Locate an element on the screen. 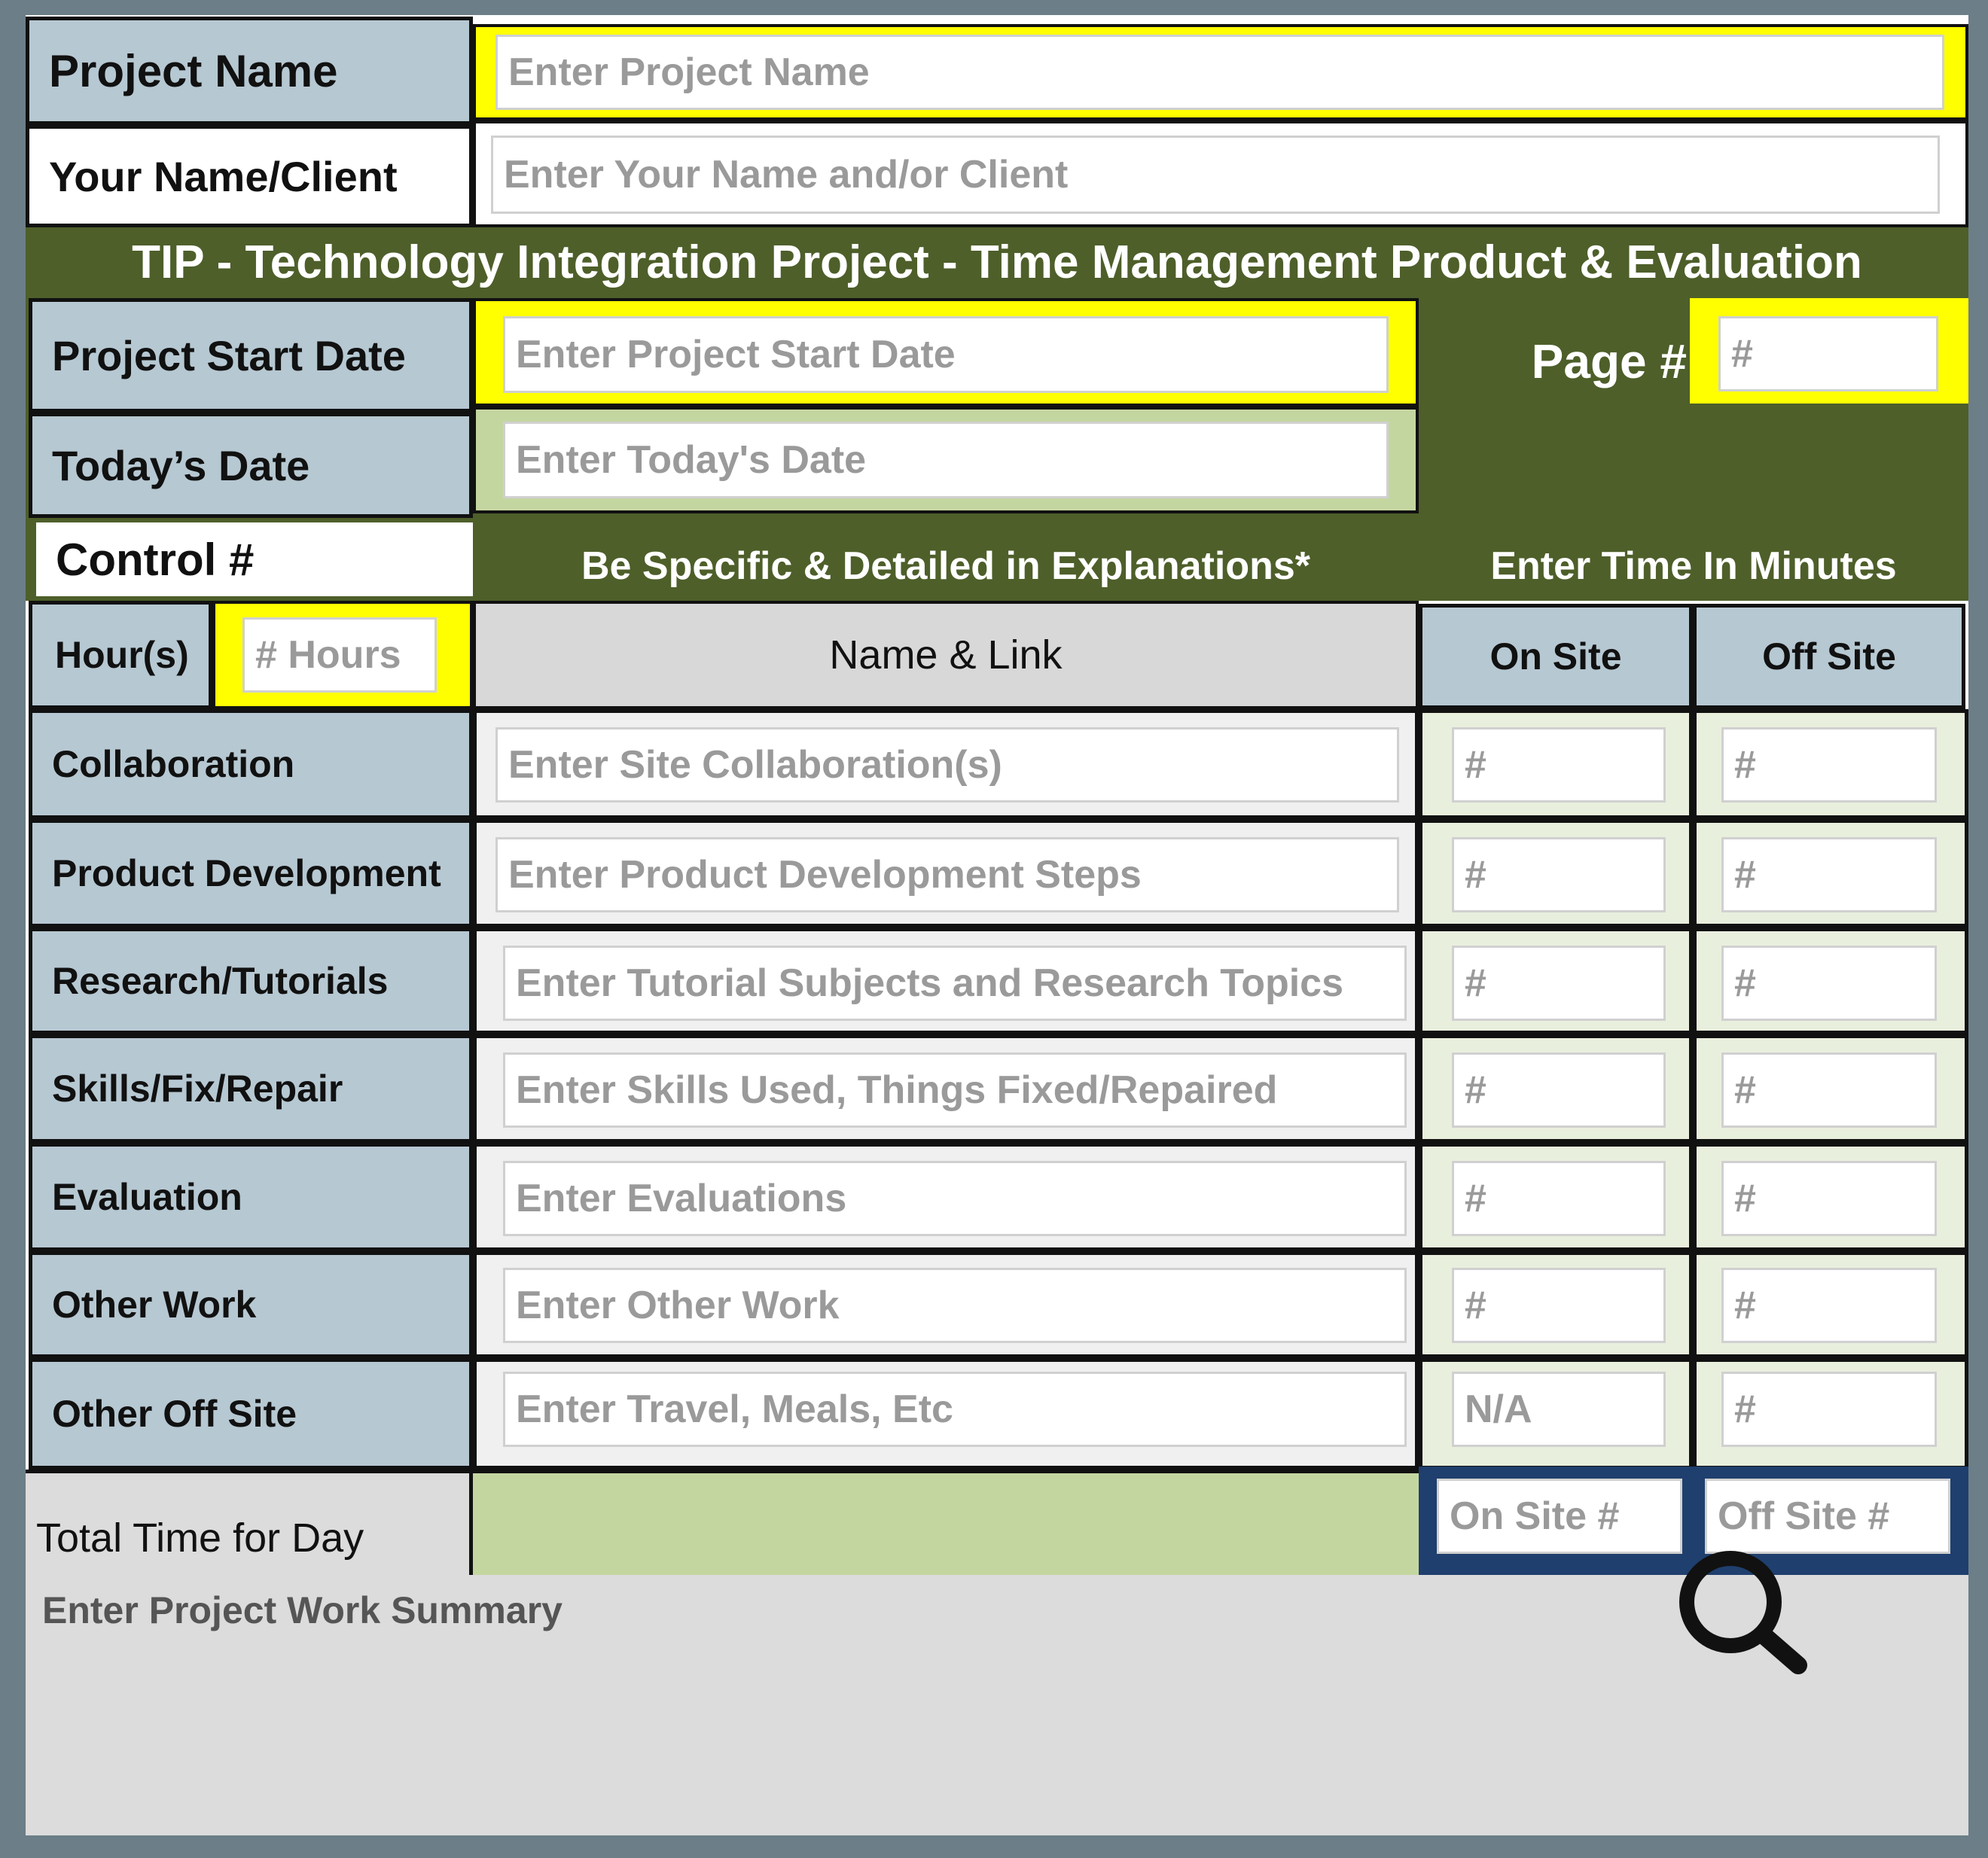 The width and height of the screenshot is (1988, 1858). evaluation-input: Enter Evaluations is located at coordinates (955, 1198).